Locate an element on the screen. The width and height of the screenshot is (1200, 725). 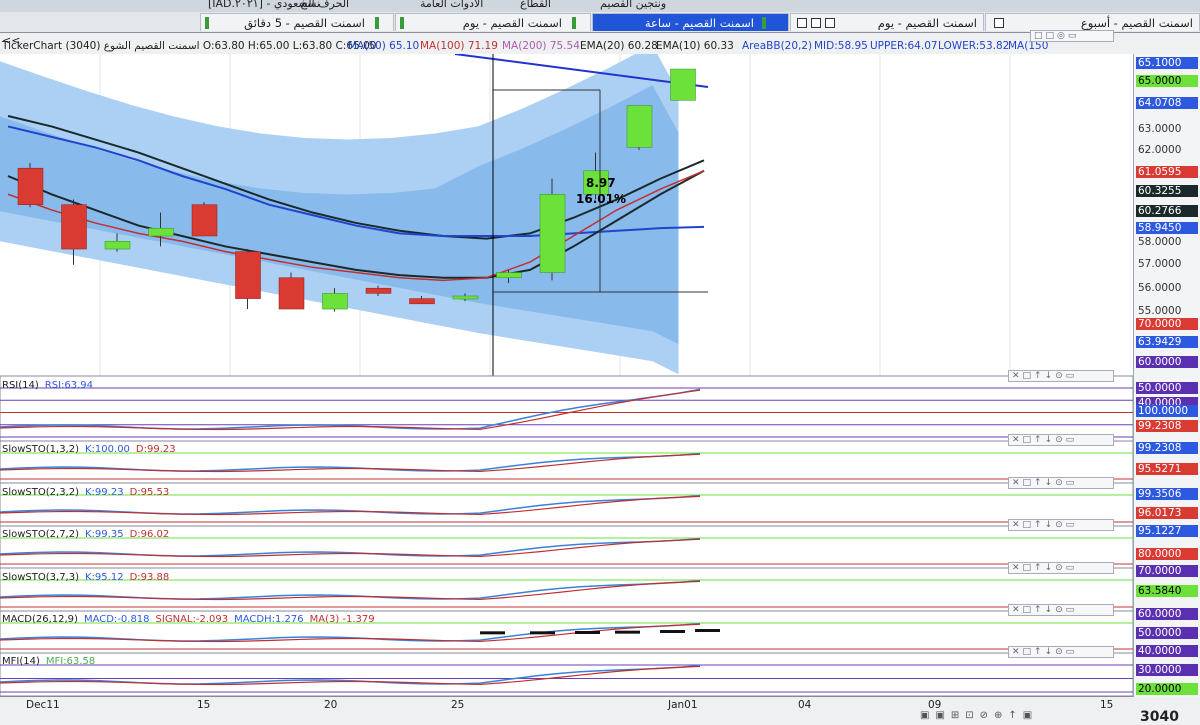
price-axis-label: 64.0708 is located at coordinates (1167, 103).